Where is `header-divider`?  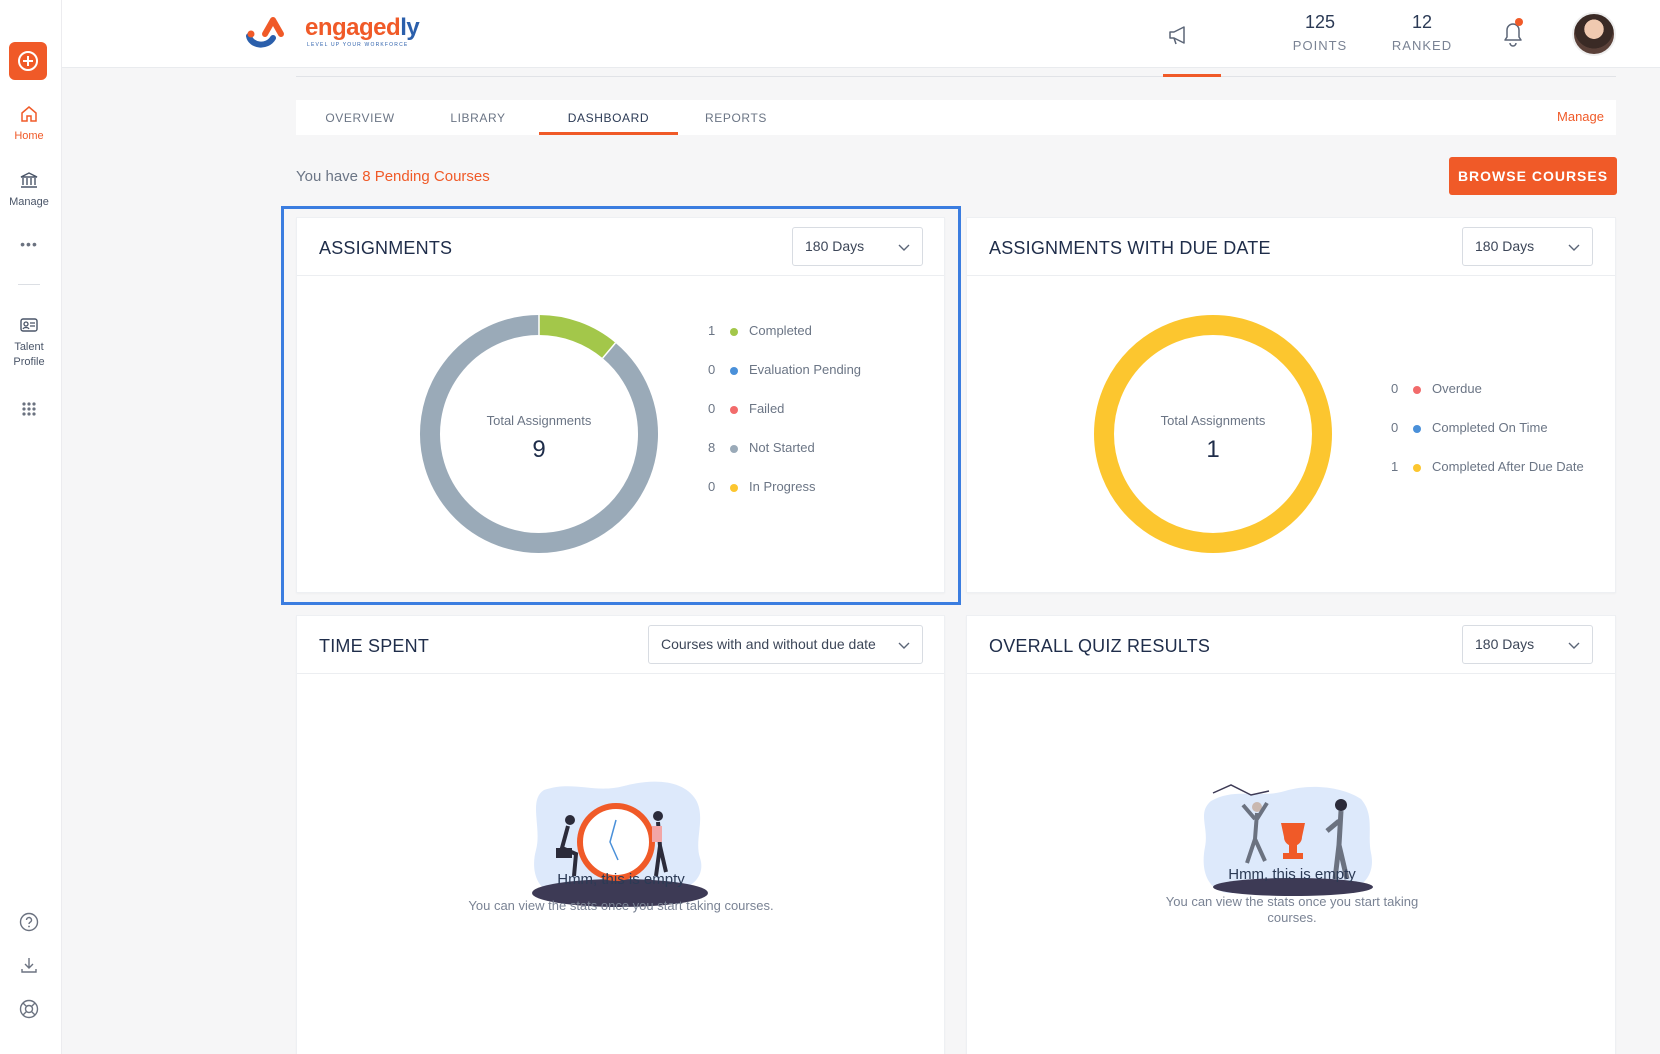
header-divider is located at coordinates (956, 76).